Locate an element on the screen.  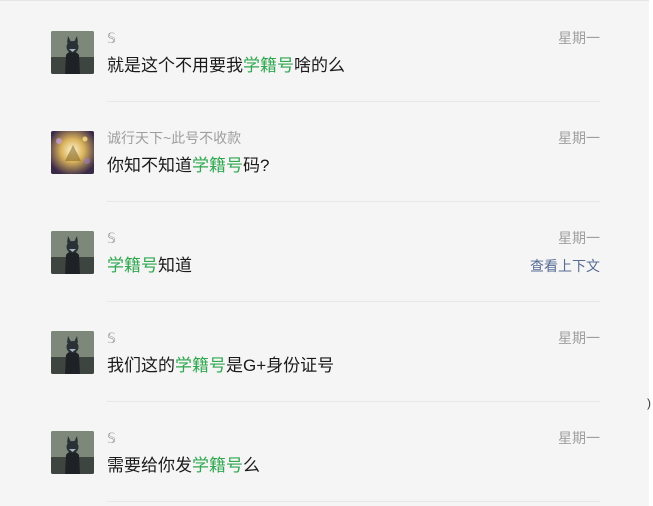
divider is located at coordinates (353, 501).